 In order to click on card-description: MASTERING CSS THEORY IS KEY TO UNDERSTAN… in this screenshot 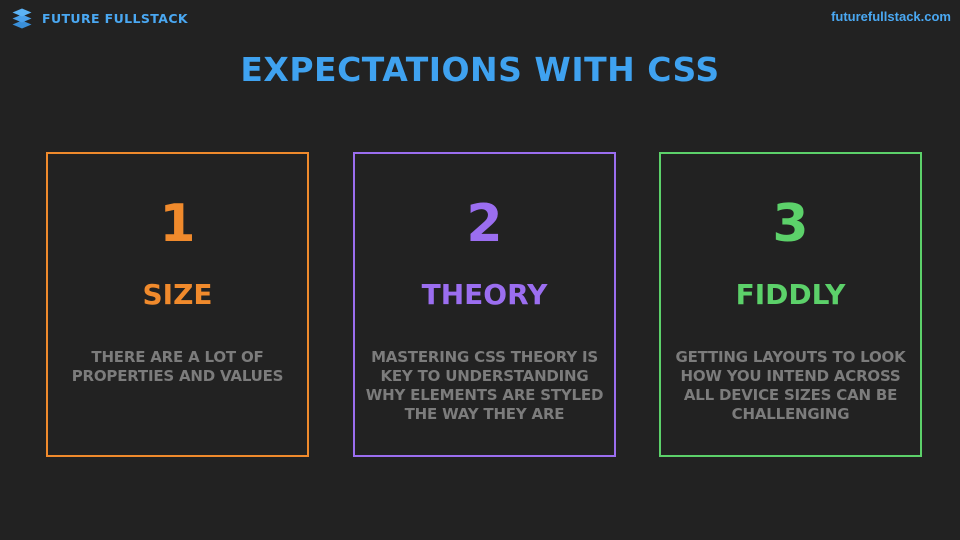, I will do `click(484, 385)`.